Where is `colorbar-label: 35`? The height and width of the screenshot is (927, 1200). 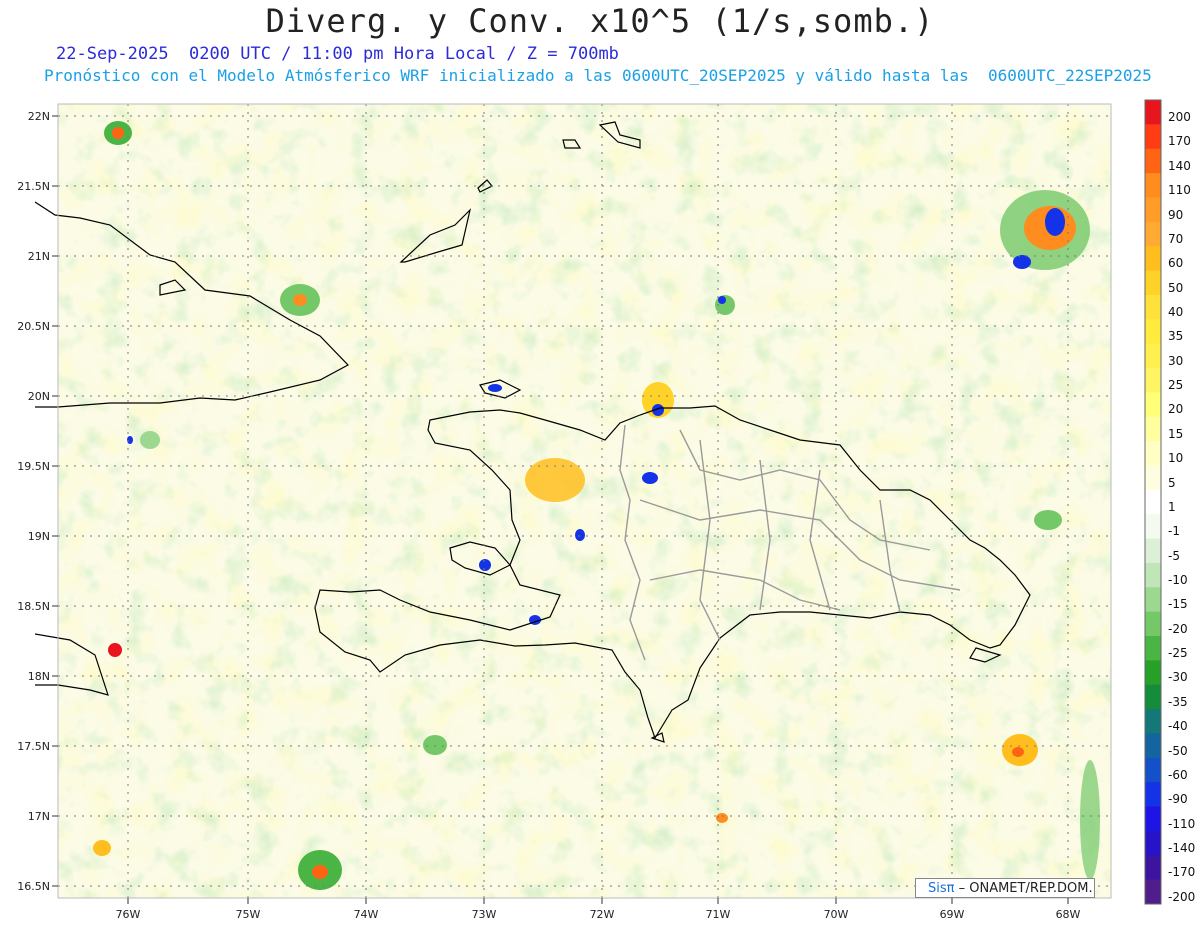 colorbar-label: 35 is located at coordinates (1176, 336).